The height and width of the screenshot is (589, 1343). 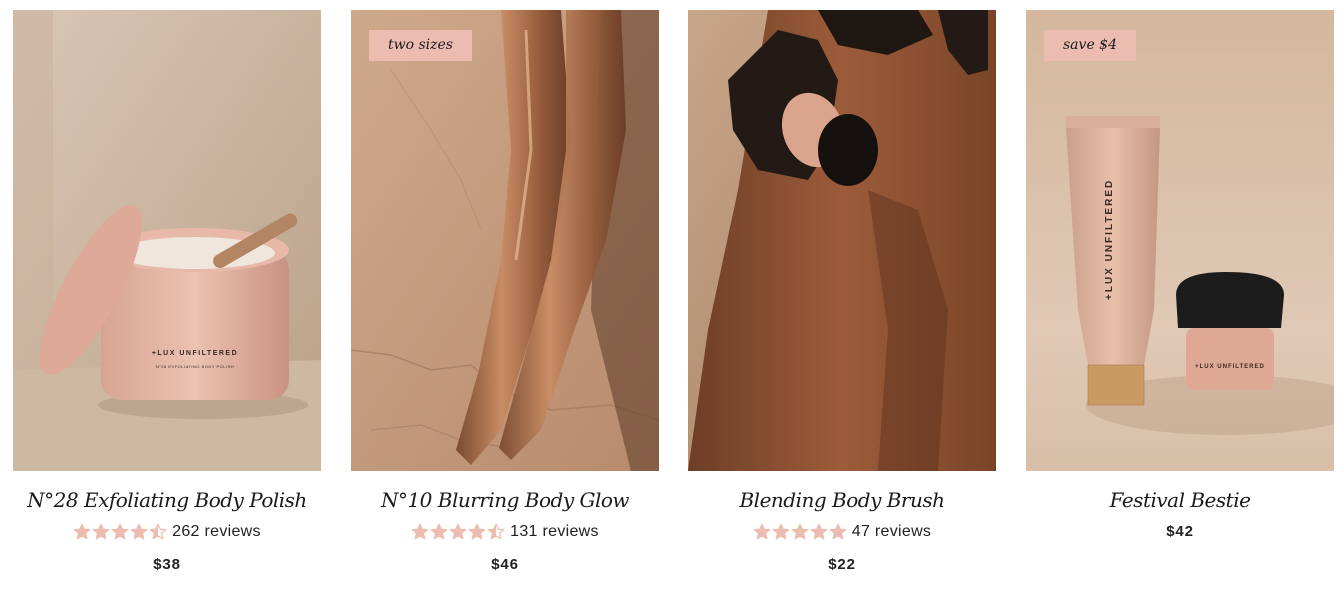 What do you see at coordinates (167, 564) in the screenshot?
I see `product-price: $38` at bounding box center [167, 564].